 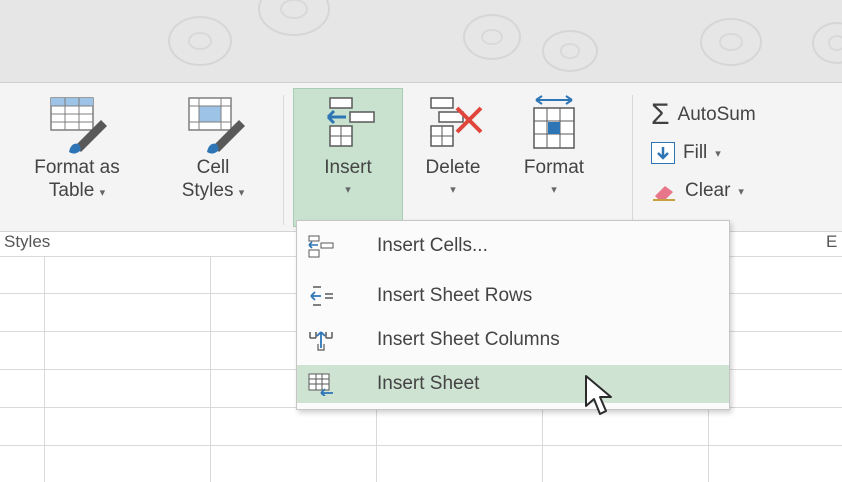 What do you see at coordinates (216, 125) in the screenshot?
I see `cell-styles-icon` at bounding box center [216, 125].